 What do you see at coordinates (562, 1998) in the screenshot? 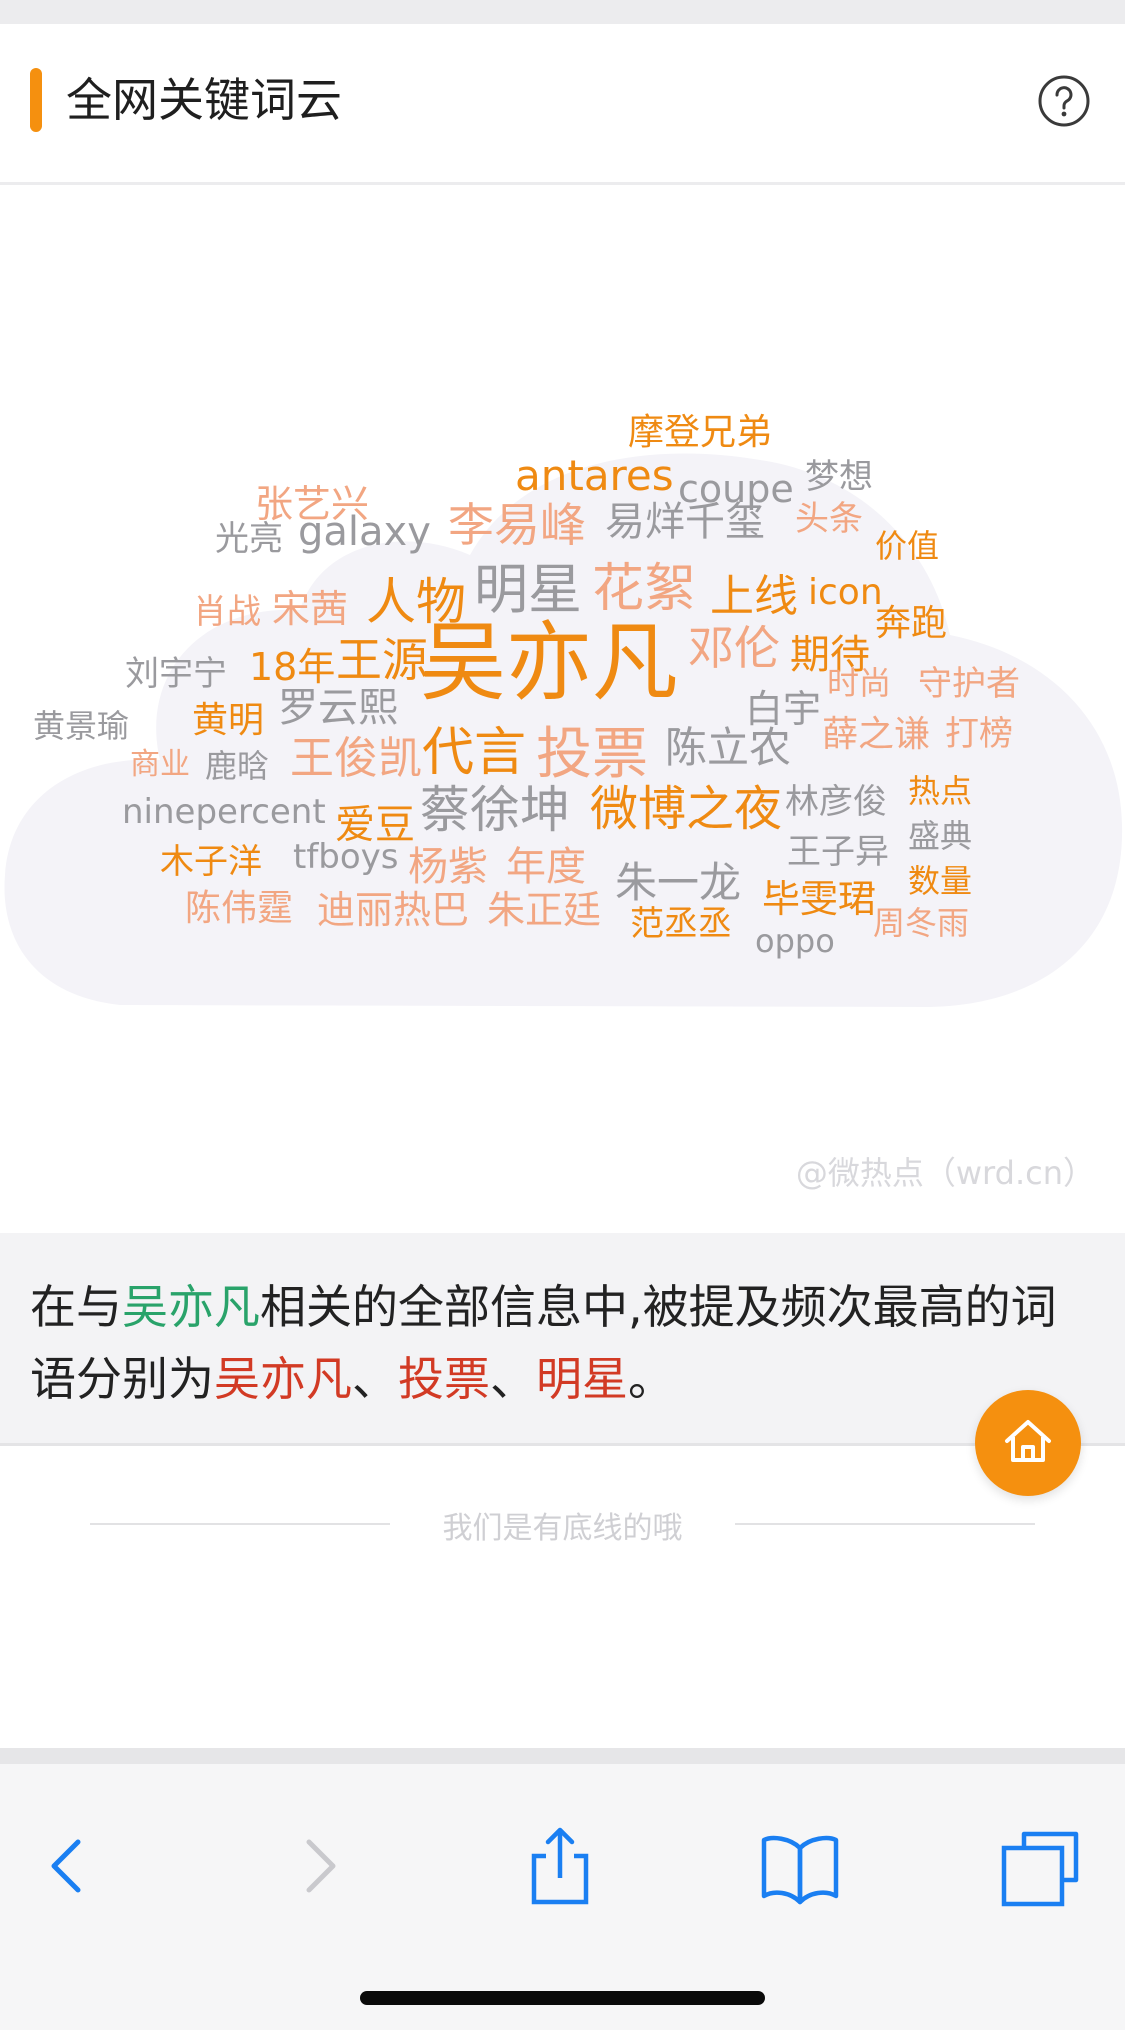
I see `home-indicator` at bounding box center [562, 1998].